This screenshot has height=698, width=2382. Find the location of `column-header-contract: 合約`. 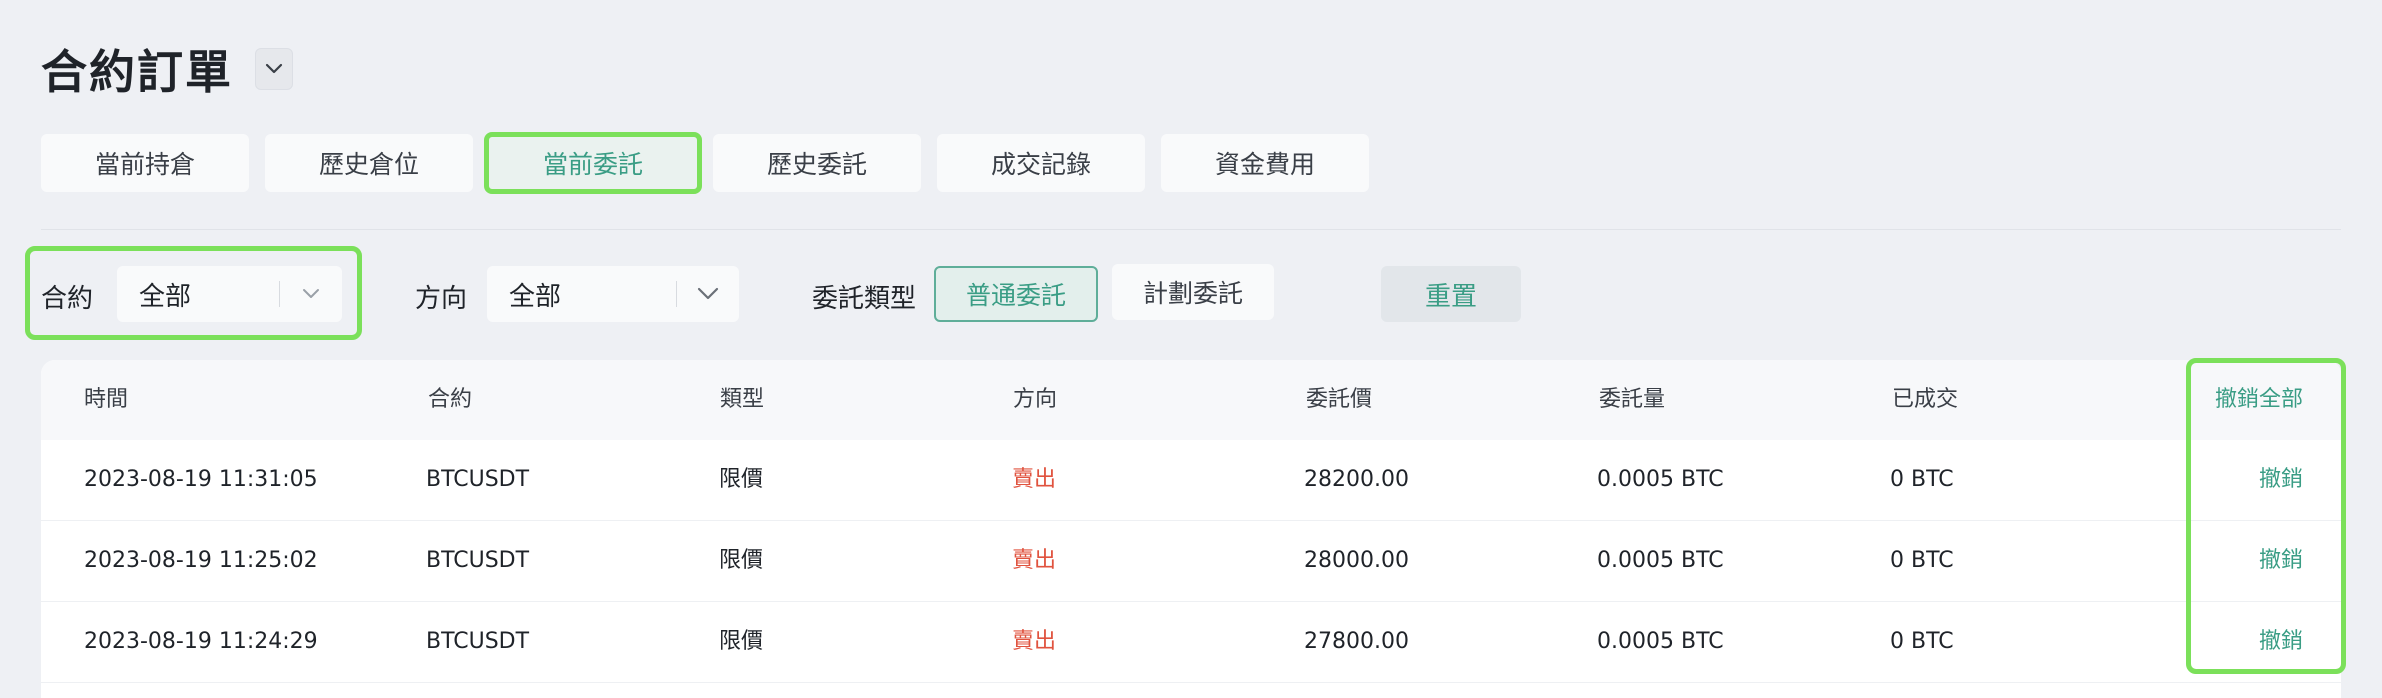

column-header-contract: 合約 is located at coordinates (450, 399).